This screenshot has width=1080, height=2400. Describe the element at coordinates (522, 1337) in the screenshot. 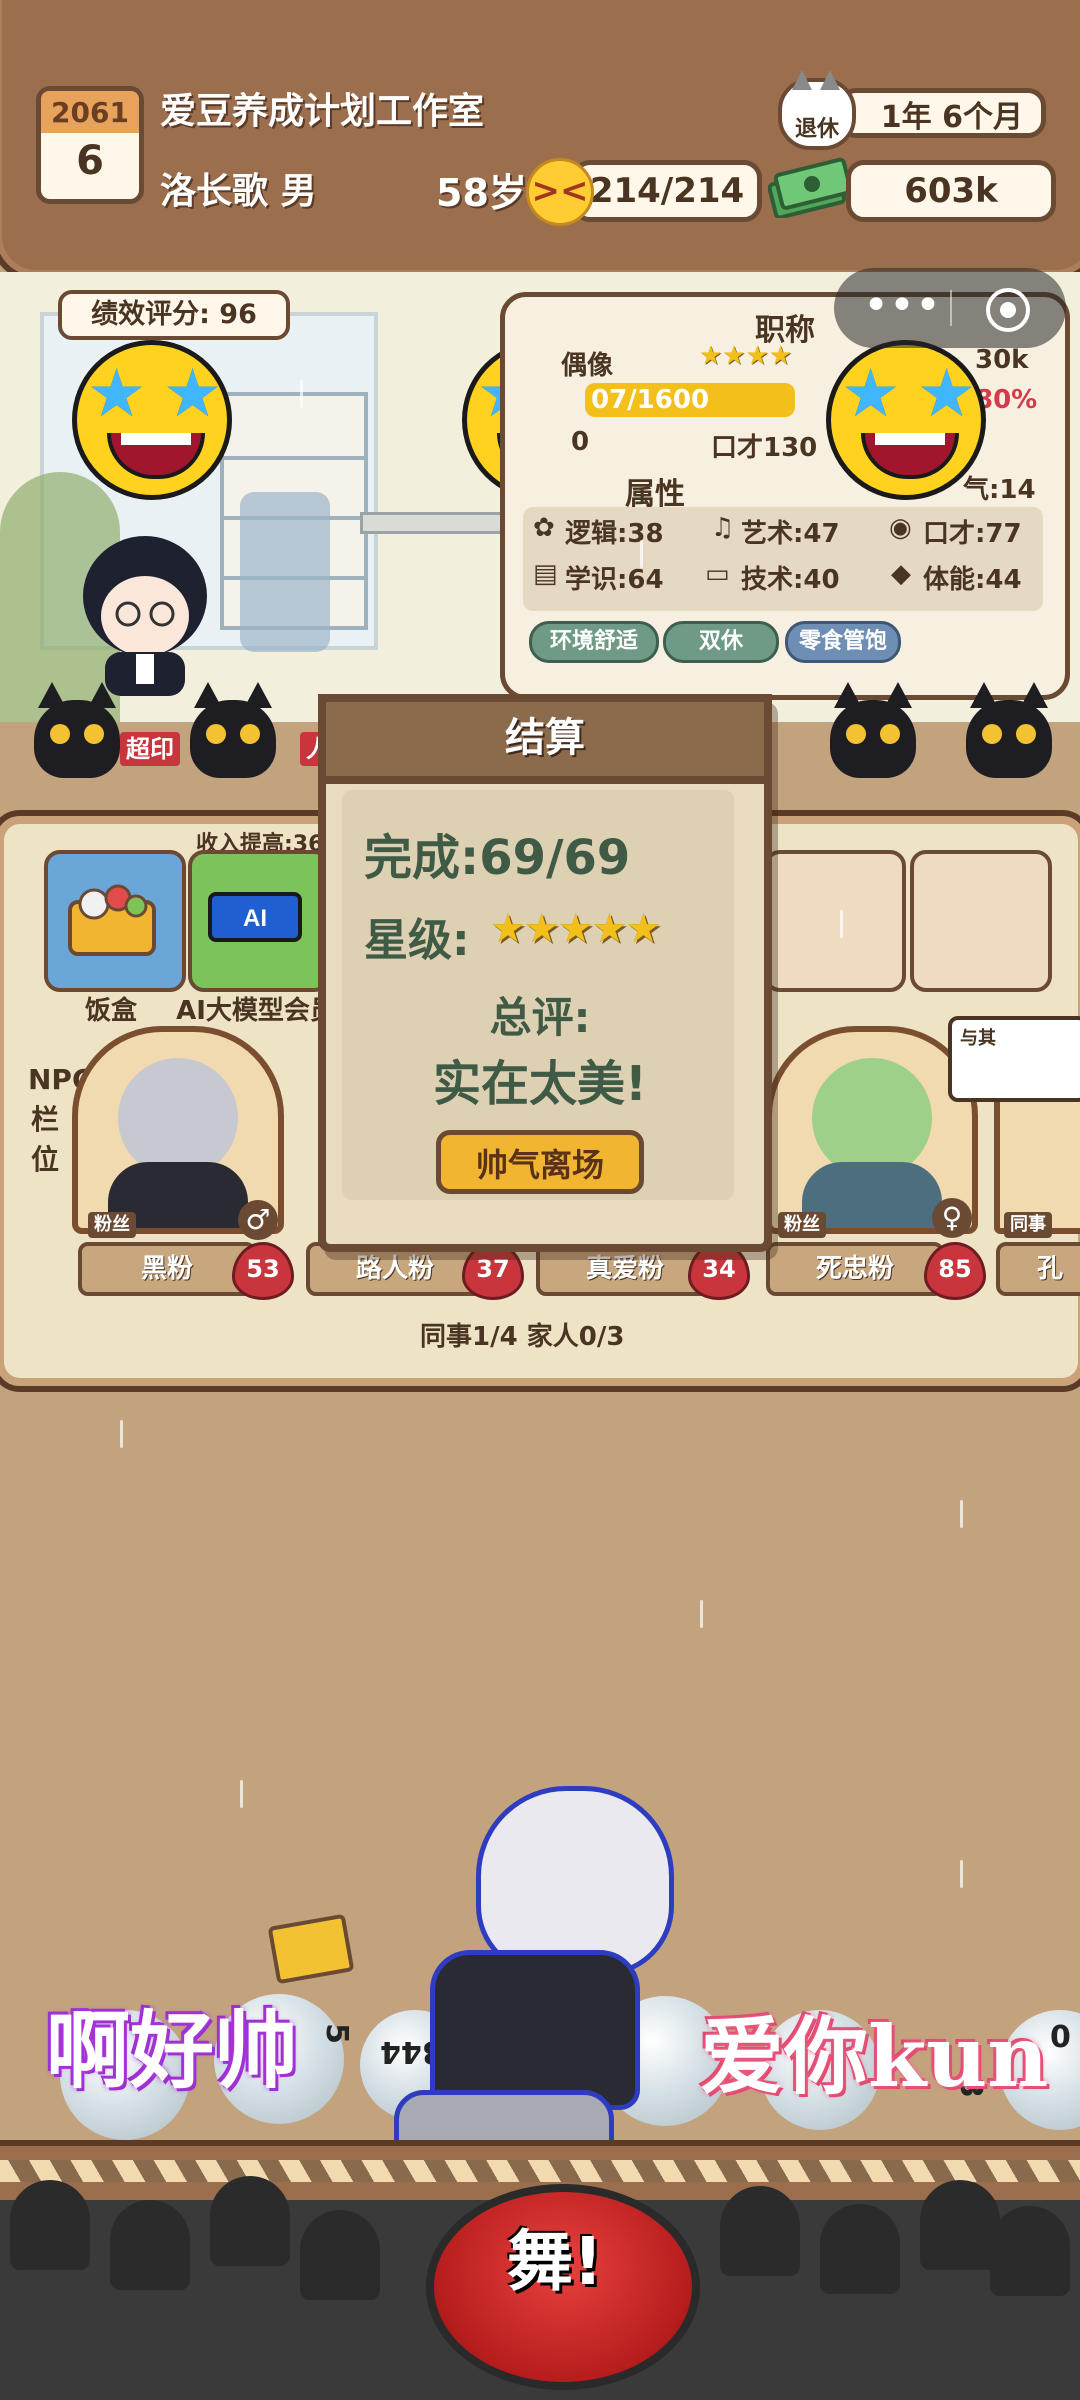

I see `npc-slot-counter: 同事1/4 家人0/3` at that location.